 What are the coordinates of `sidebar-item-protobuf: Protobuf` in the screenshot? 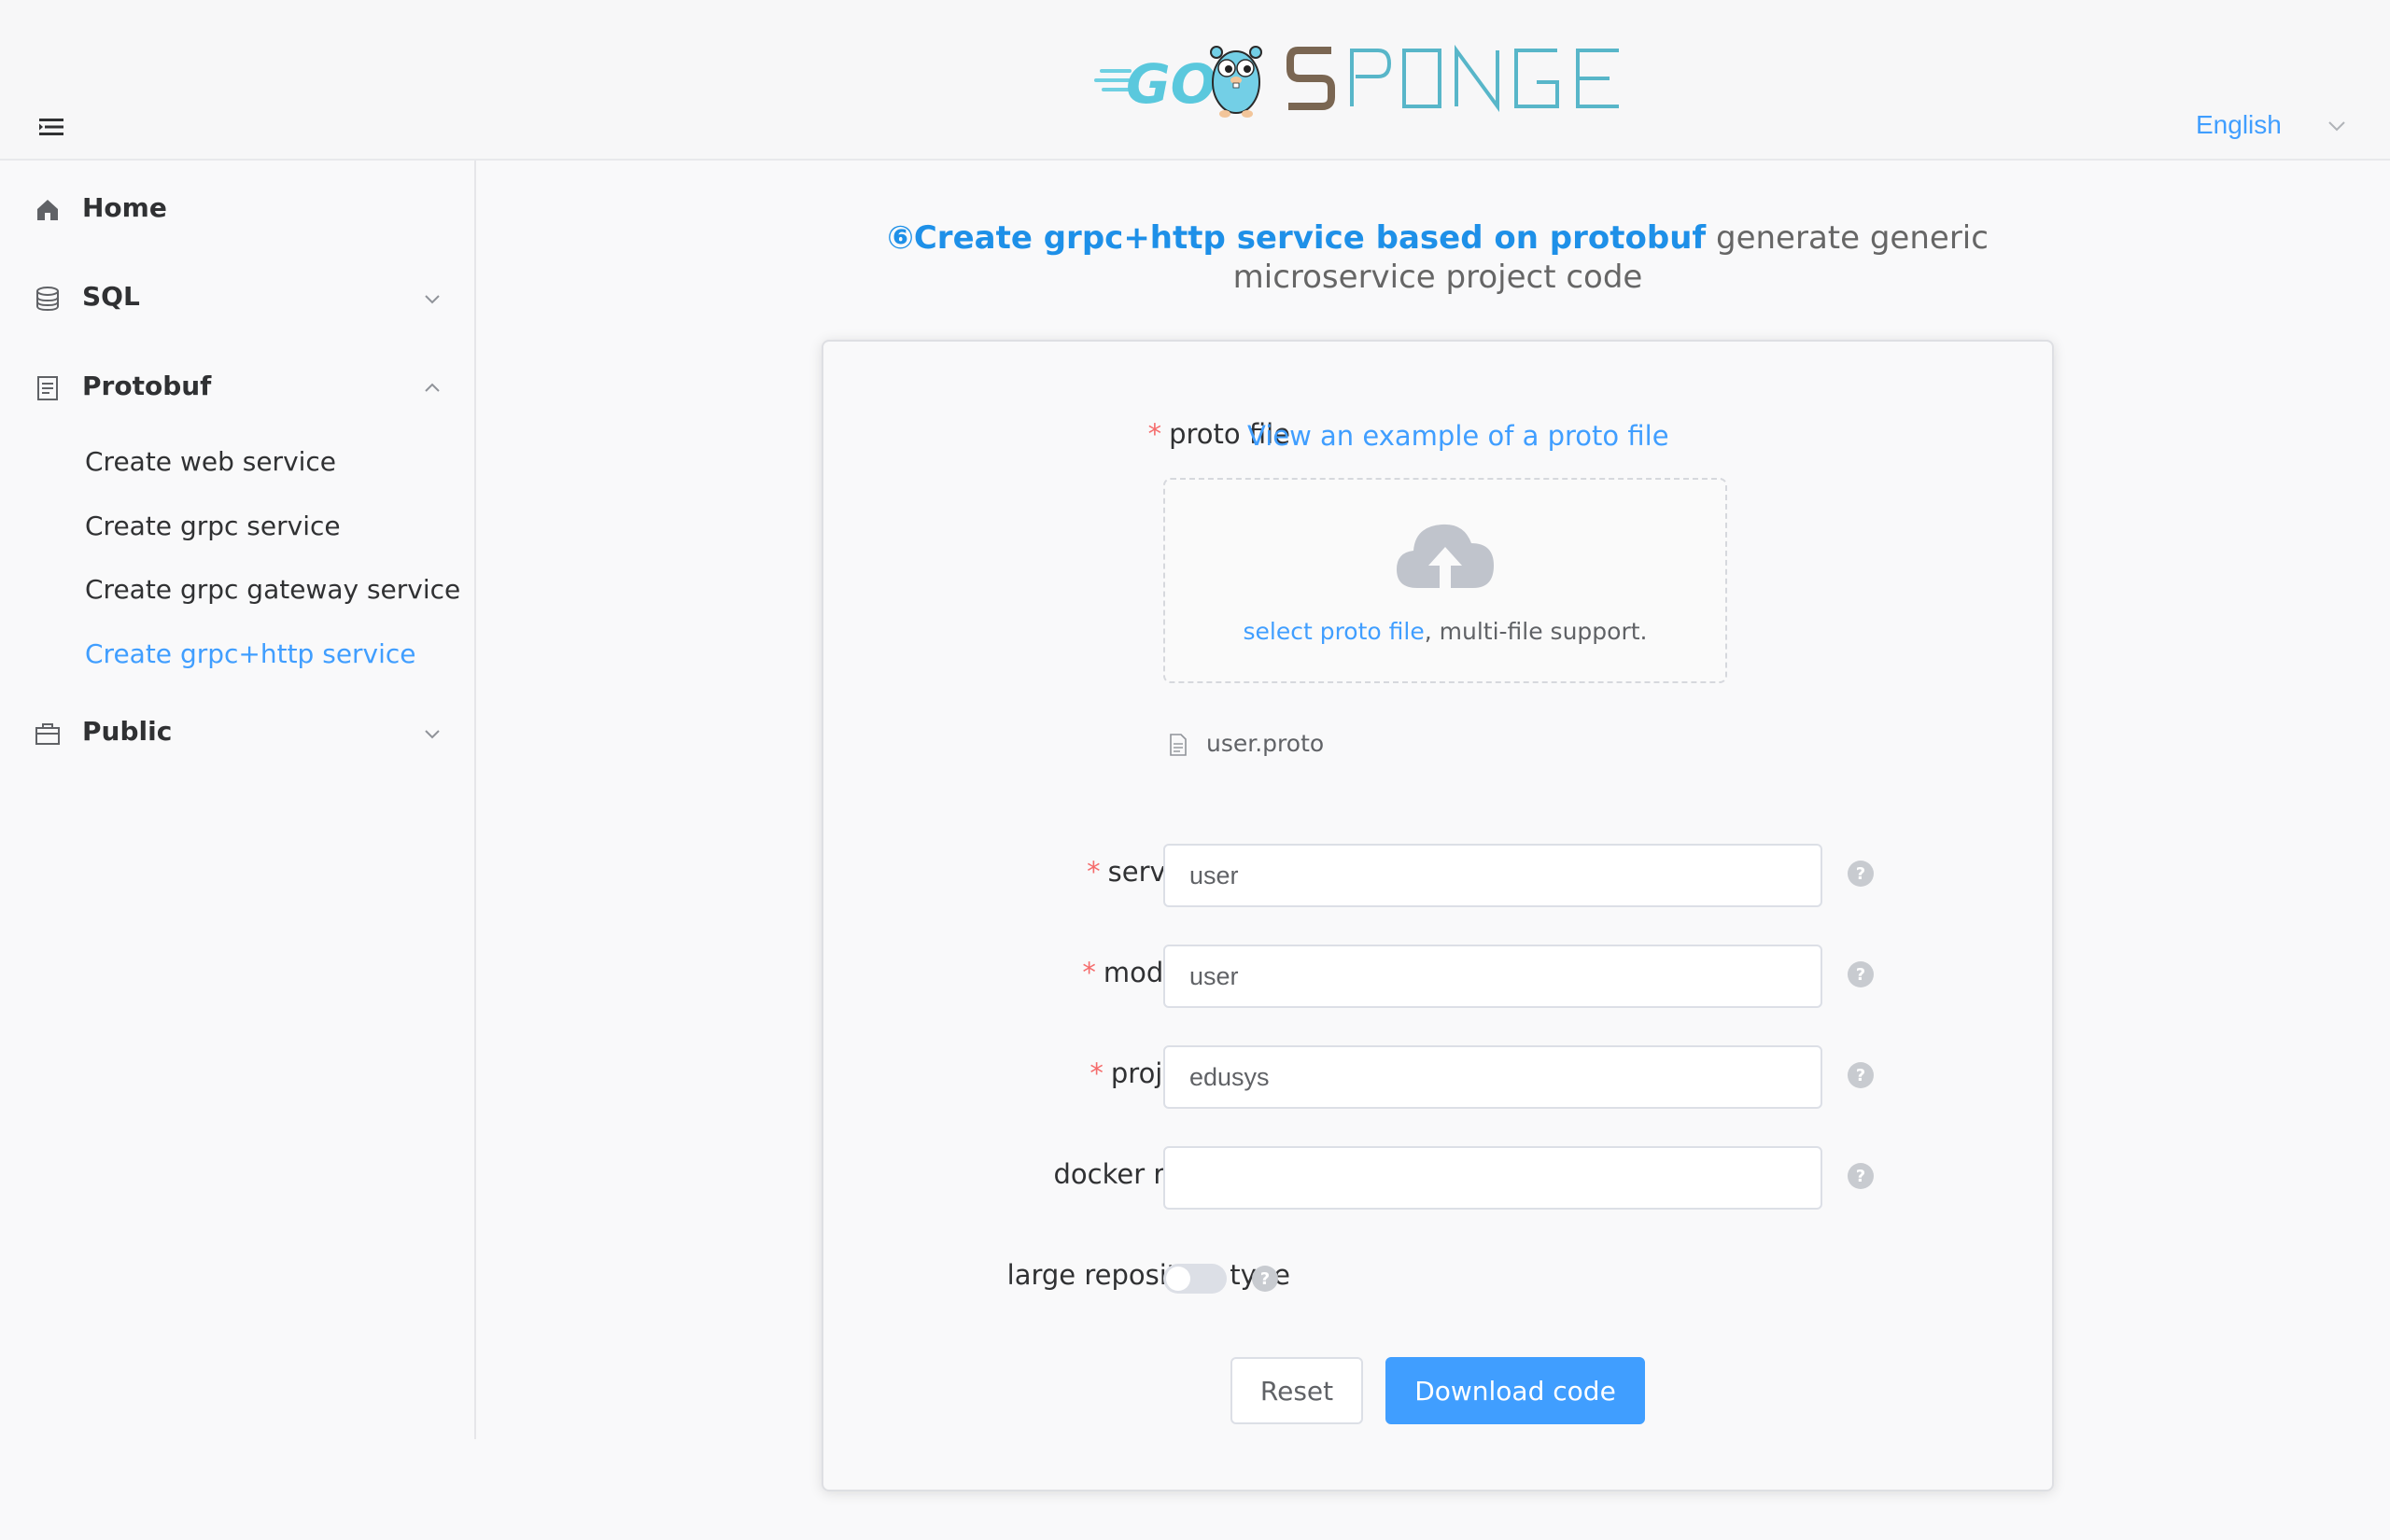 It's located at (237, 387).